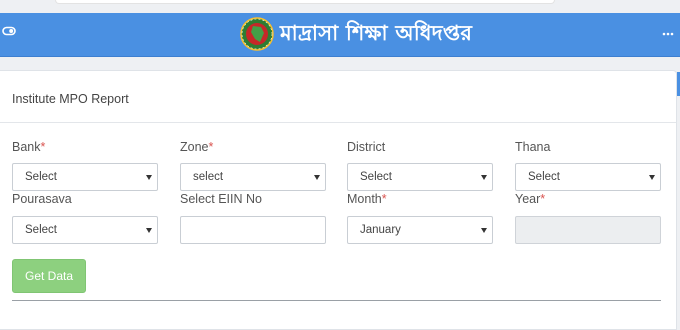 The width and height of the screenshot is (680, 330). Describe the element at coordinates (29, 147) in the screenshot. I see `bank-label: Bank*` at that location.